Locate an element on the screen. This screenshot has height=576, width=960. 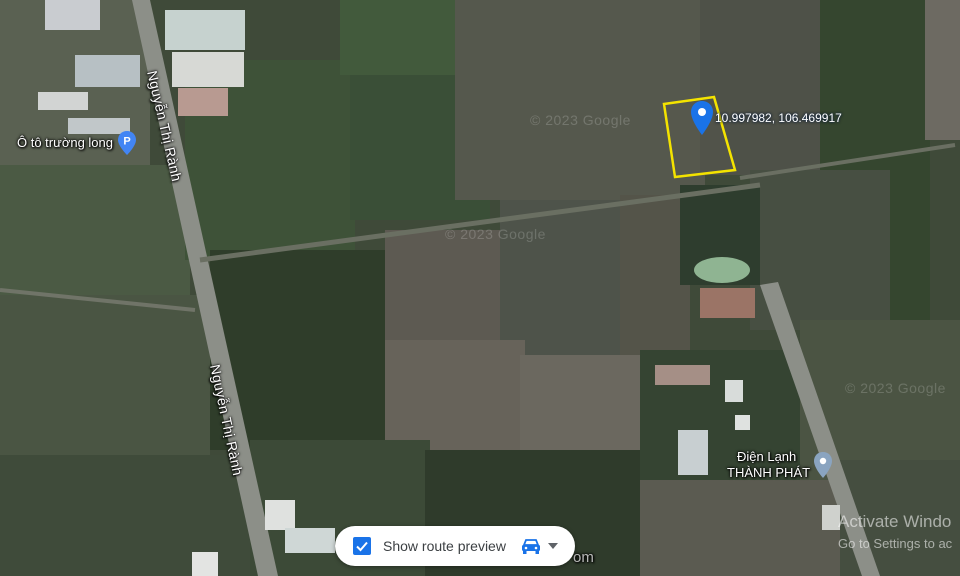
pond-water is located at coordinates (722, 270).